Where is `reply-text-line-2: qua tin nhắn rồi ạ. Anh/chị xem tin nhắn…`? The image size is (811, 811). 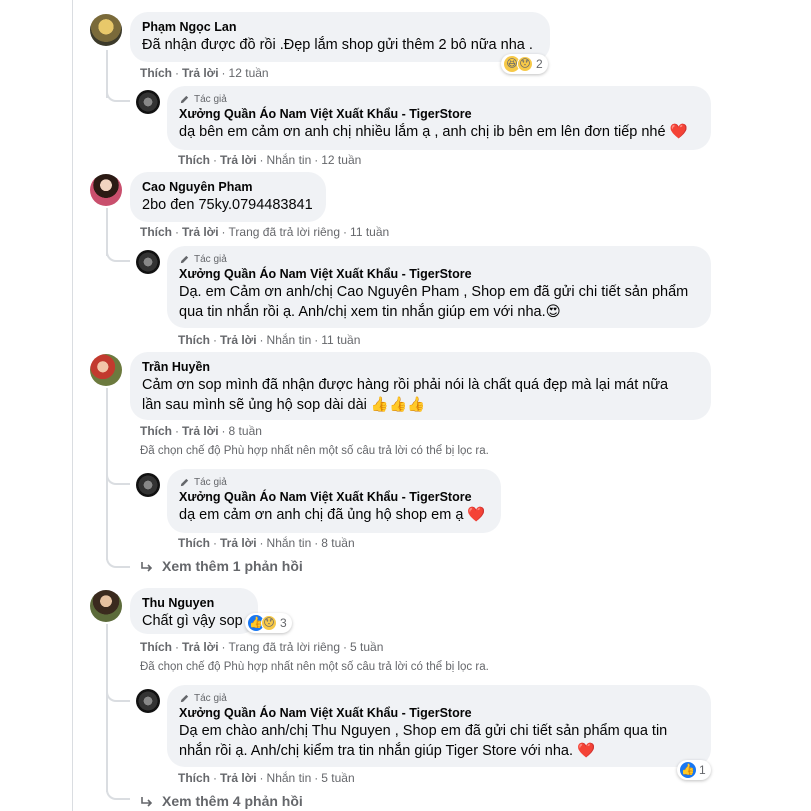
reply-text-line-2: qua tin nhắn rồi ạ. Anh/chị xem tin nhắn… is located at coordinates (370, 312).